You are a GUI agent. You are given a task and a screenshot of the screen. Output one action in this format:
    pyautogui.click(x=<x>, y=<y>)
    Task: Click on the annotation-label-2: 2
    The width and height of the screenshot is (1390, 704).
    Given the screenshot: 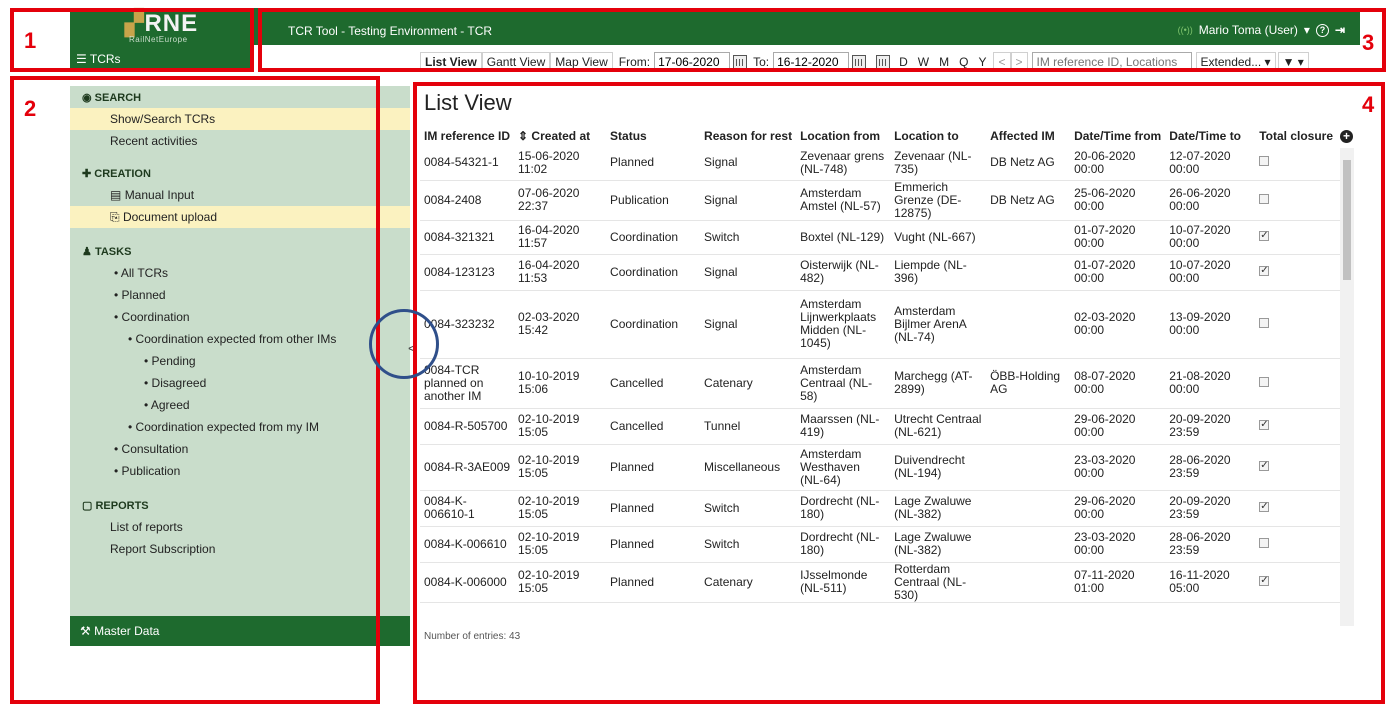 What is the action you would take?
    pyautogui.click(x=30, y=108)
    